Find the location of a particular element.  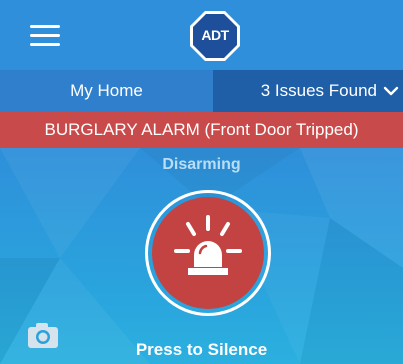

issues-dropdown: 3 Issues Found is located at coordinates (308, 91).